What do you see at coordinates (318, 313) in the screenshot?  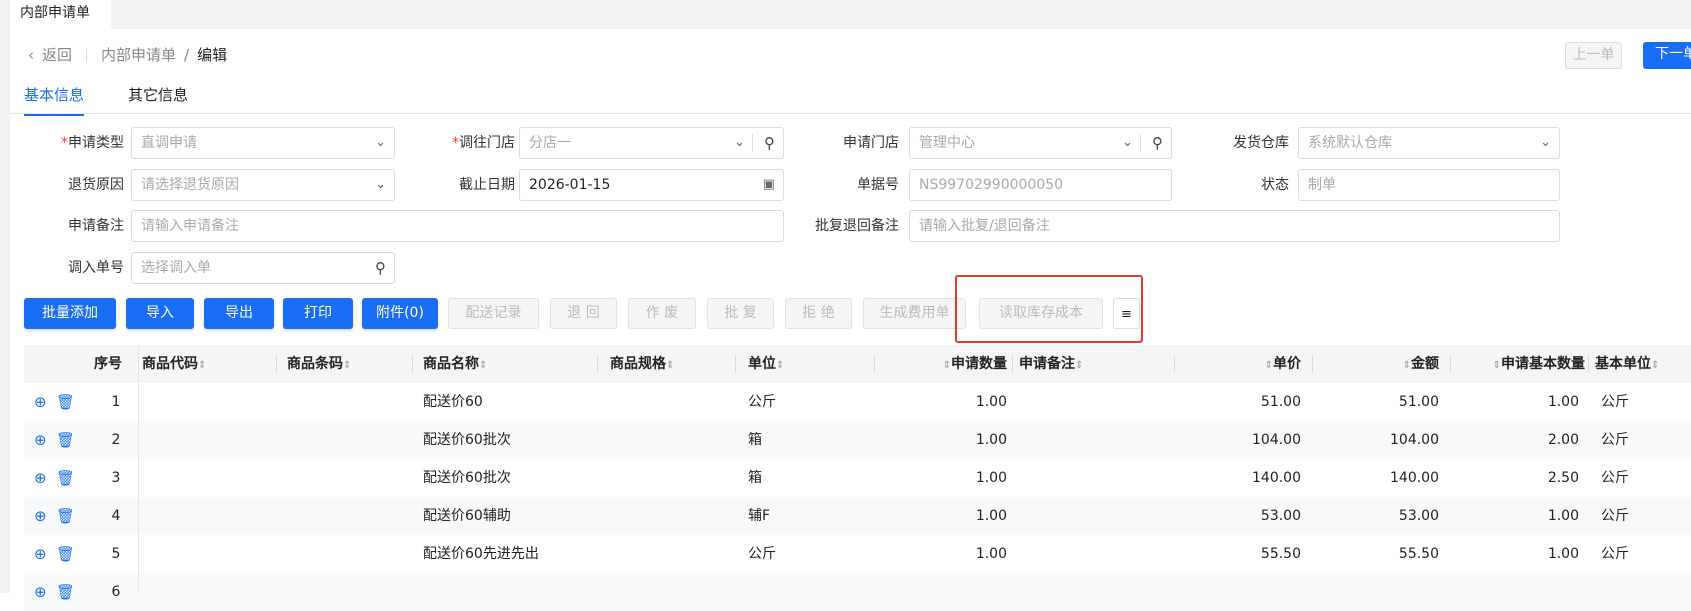 I see `print-button: 打印` at bounding box center [318, 313].